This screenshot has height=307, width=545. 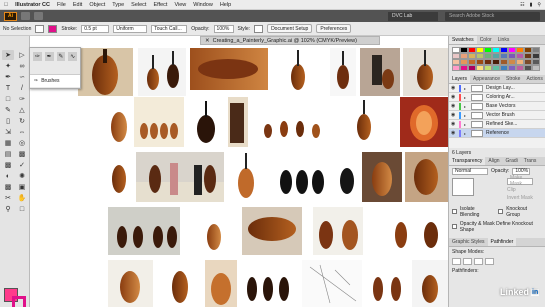 I want to click on brushes-item: ✑ Brushes, so click(x=55, y=80).